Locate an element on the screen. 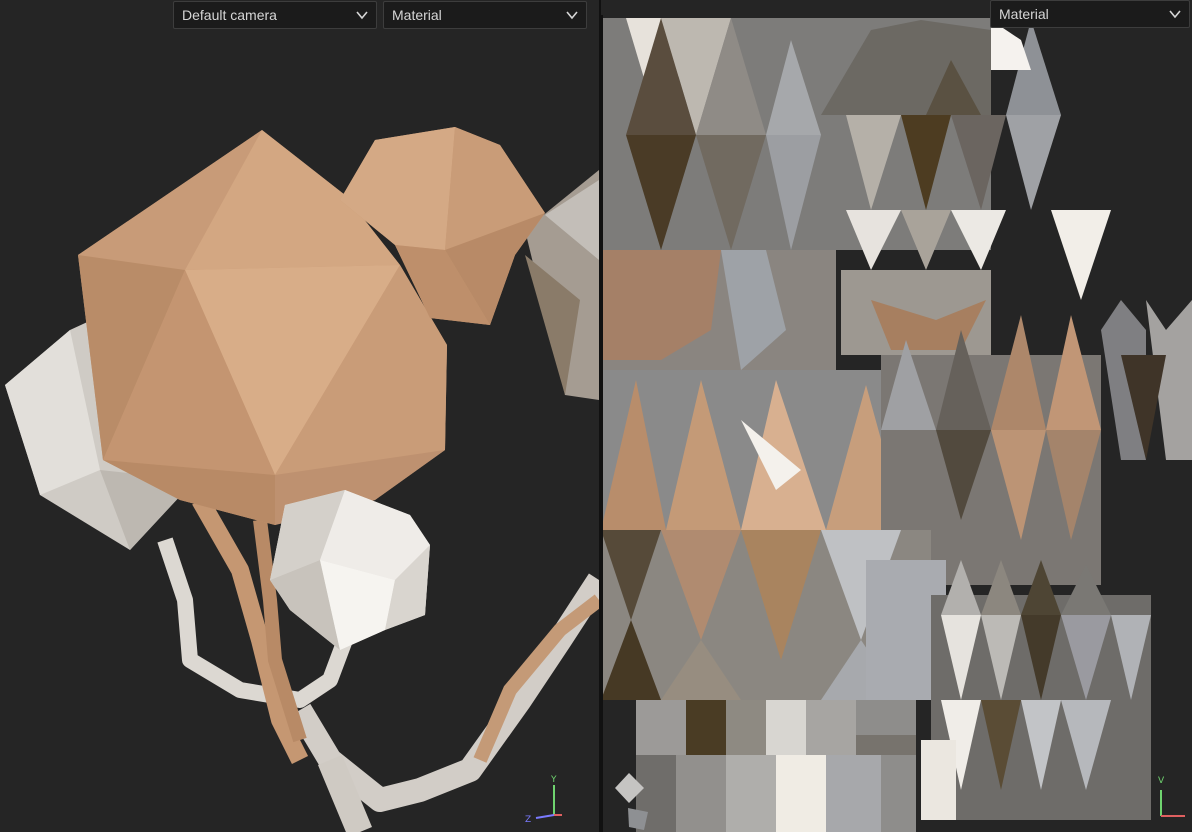 Image resolution: width=1192 pixels, height=832 pixels. shading-select-left-value: Material is located at coordinates (417, 15).